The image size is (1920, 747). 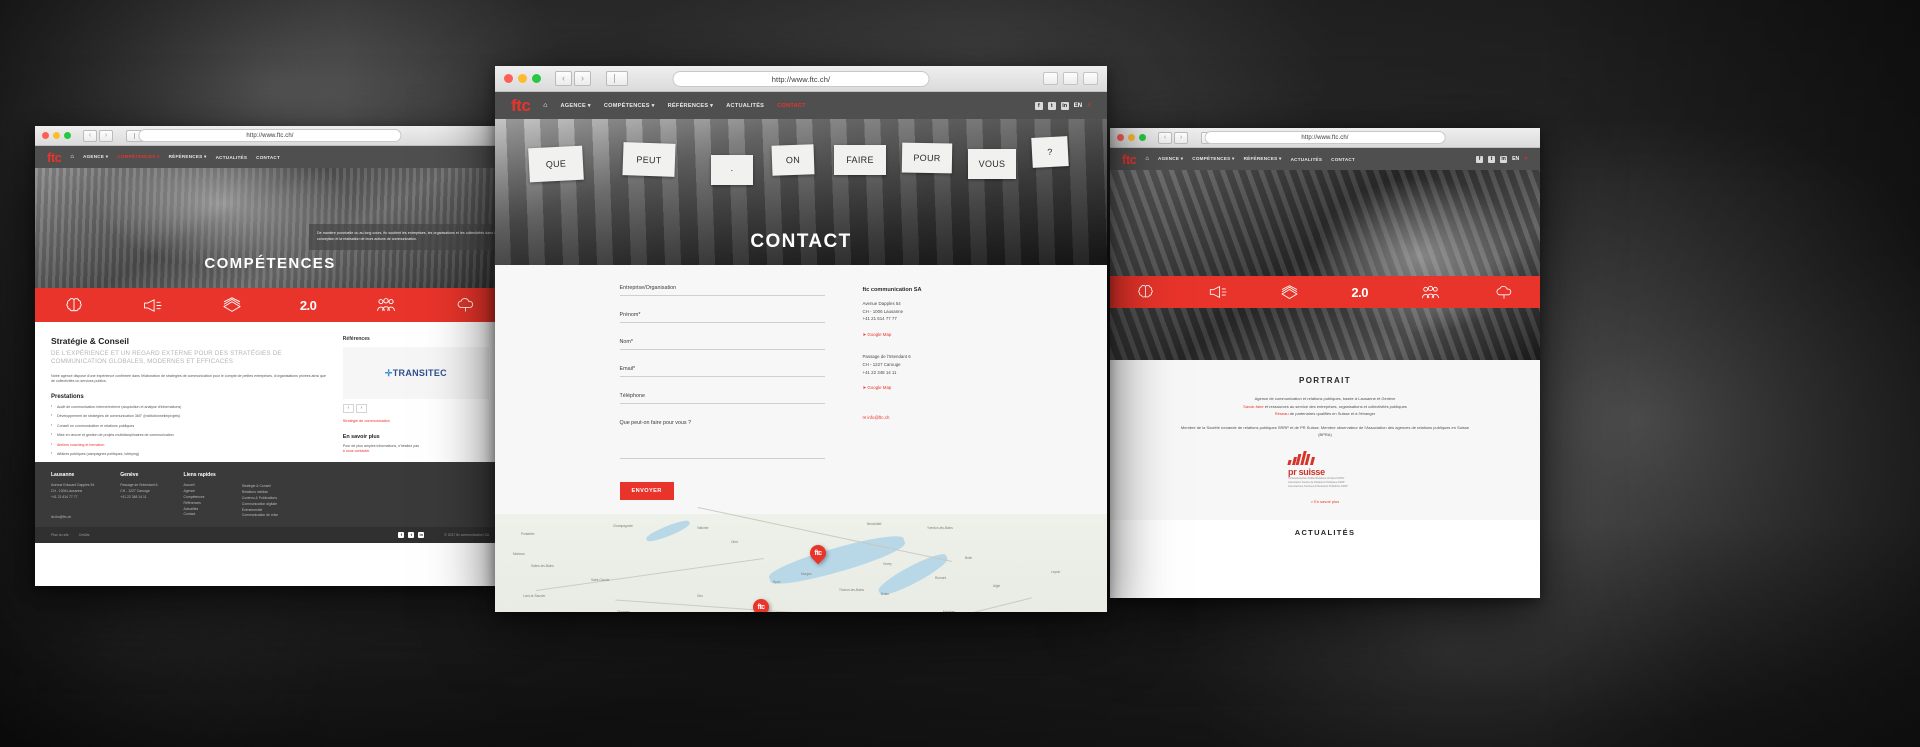 What do you see at coordinates (401, 534) in the screenshot?
I see `facebook-icon: f` at bounding box center [401, 534].